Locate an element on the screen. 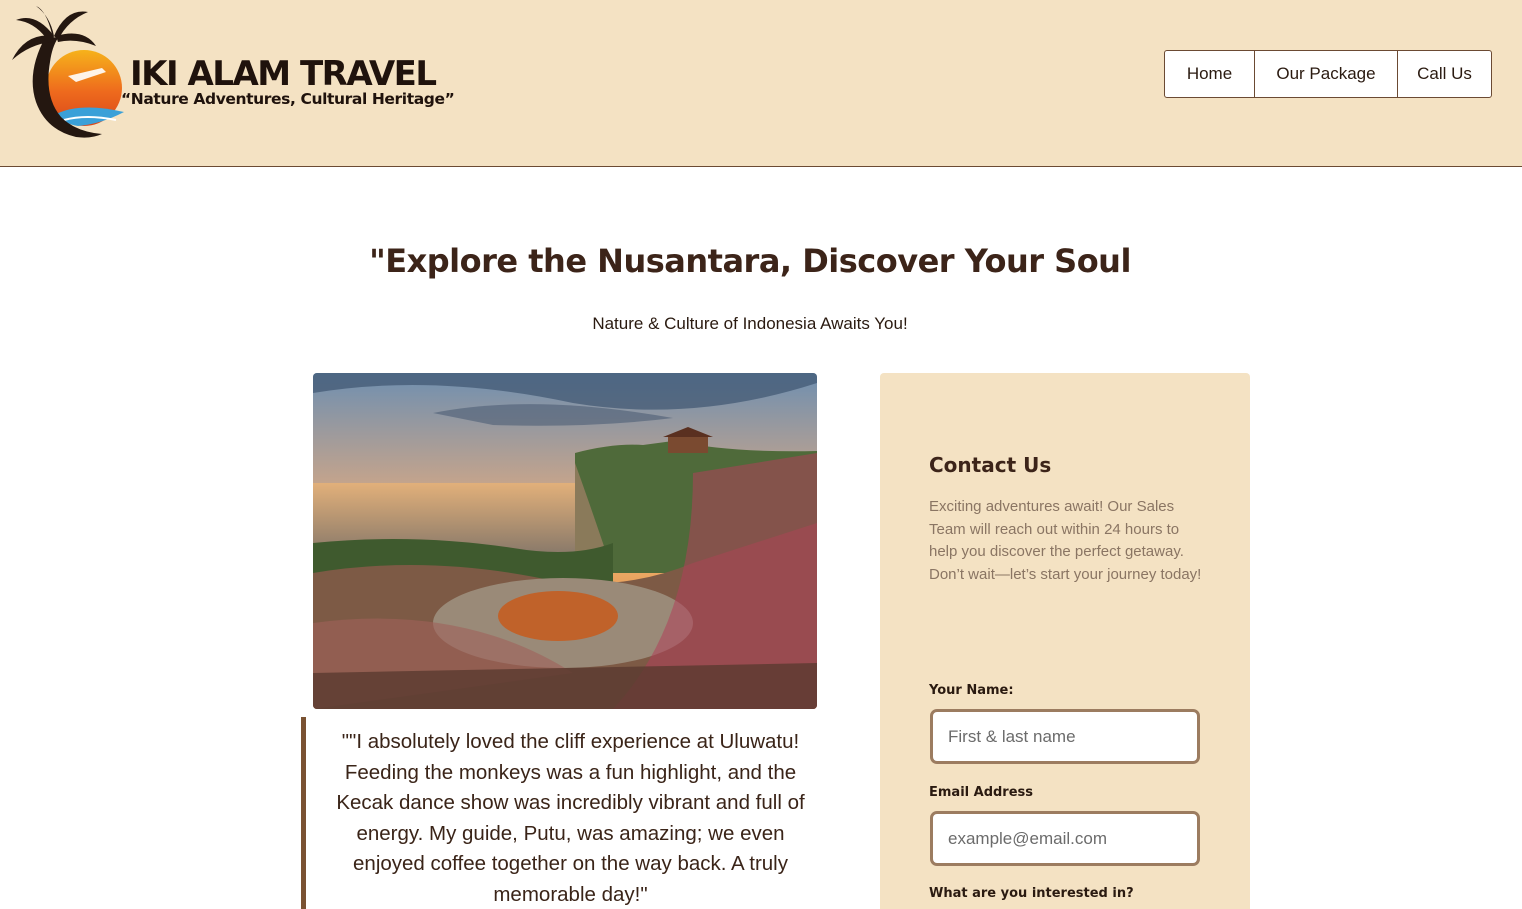  name-input is located at coordinates (1065, 736).